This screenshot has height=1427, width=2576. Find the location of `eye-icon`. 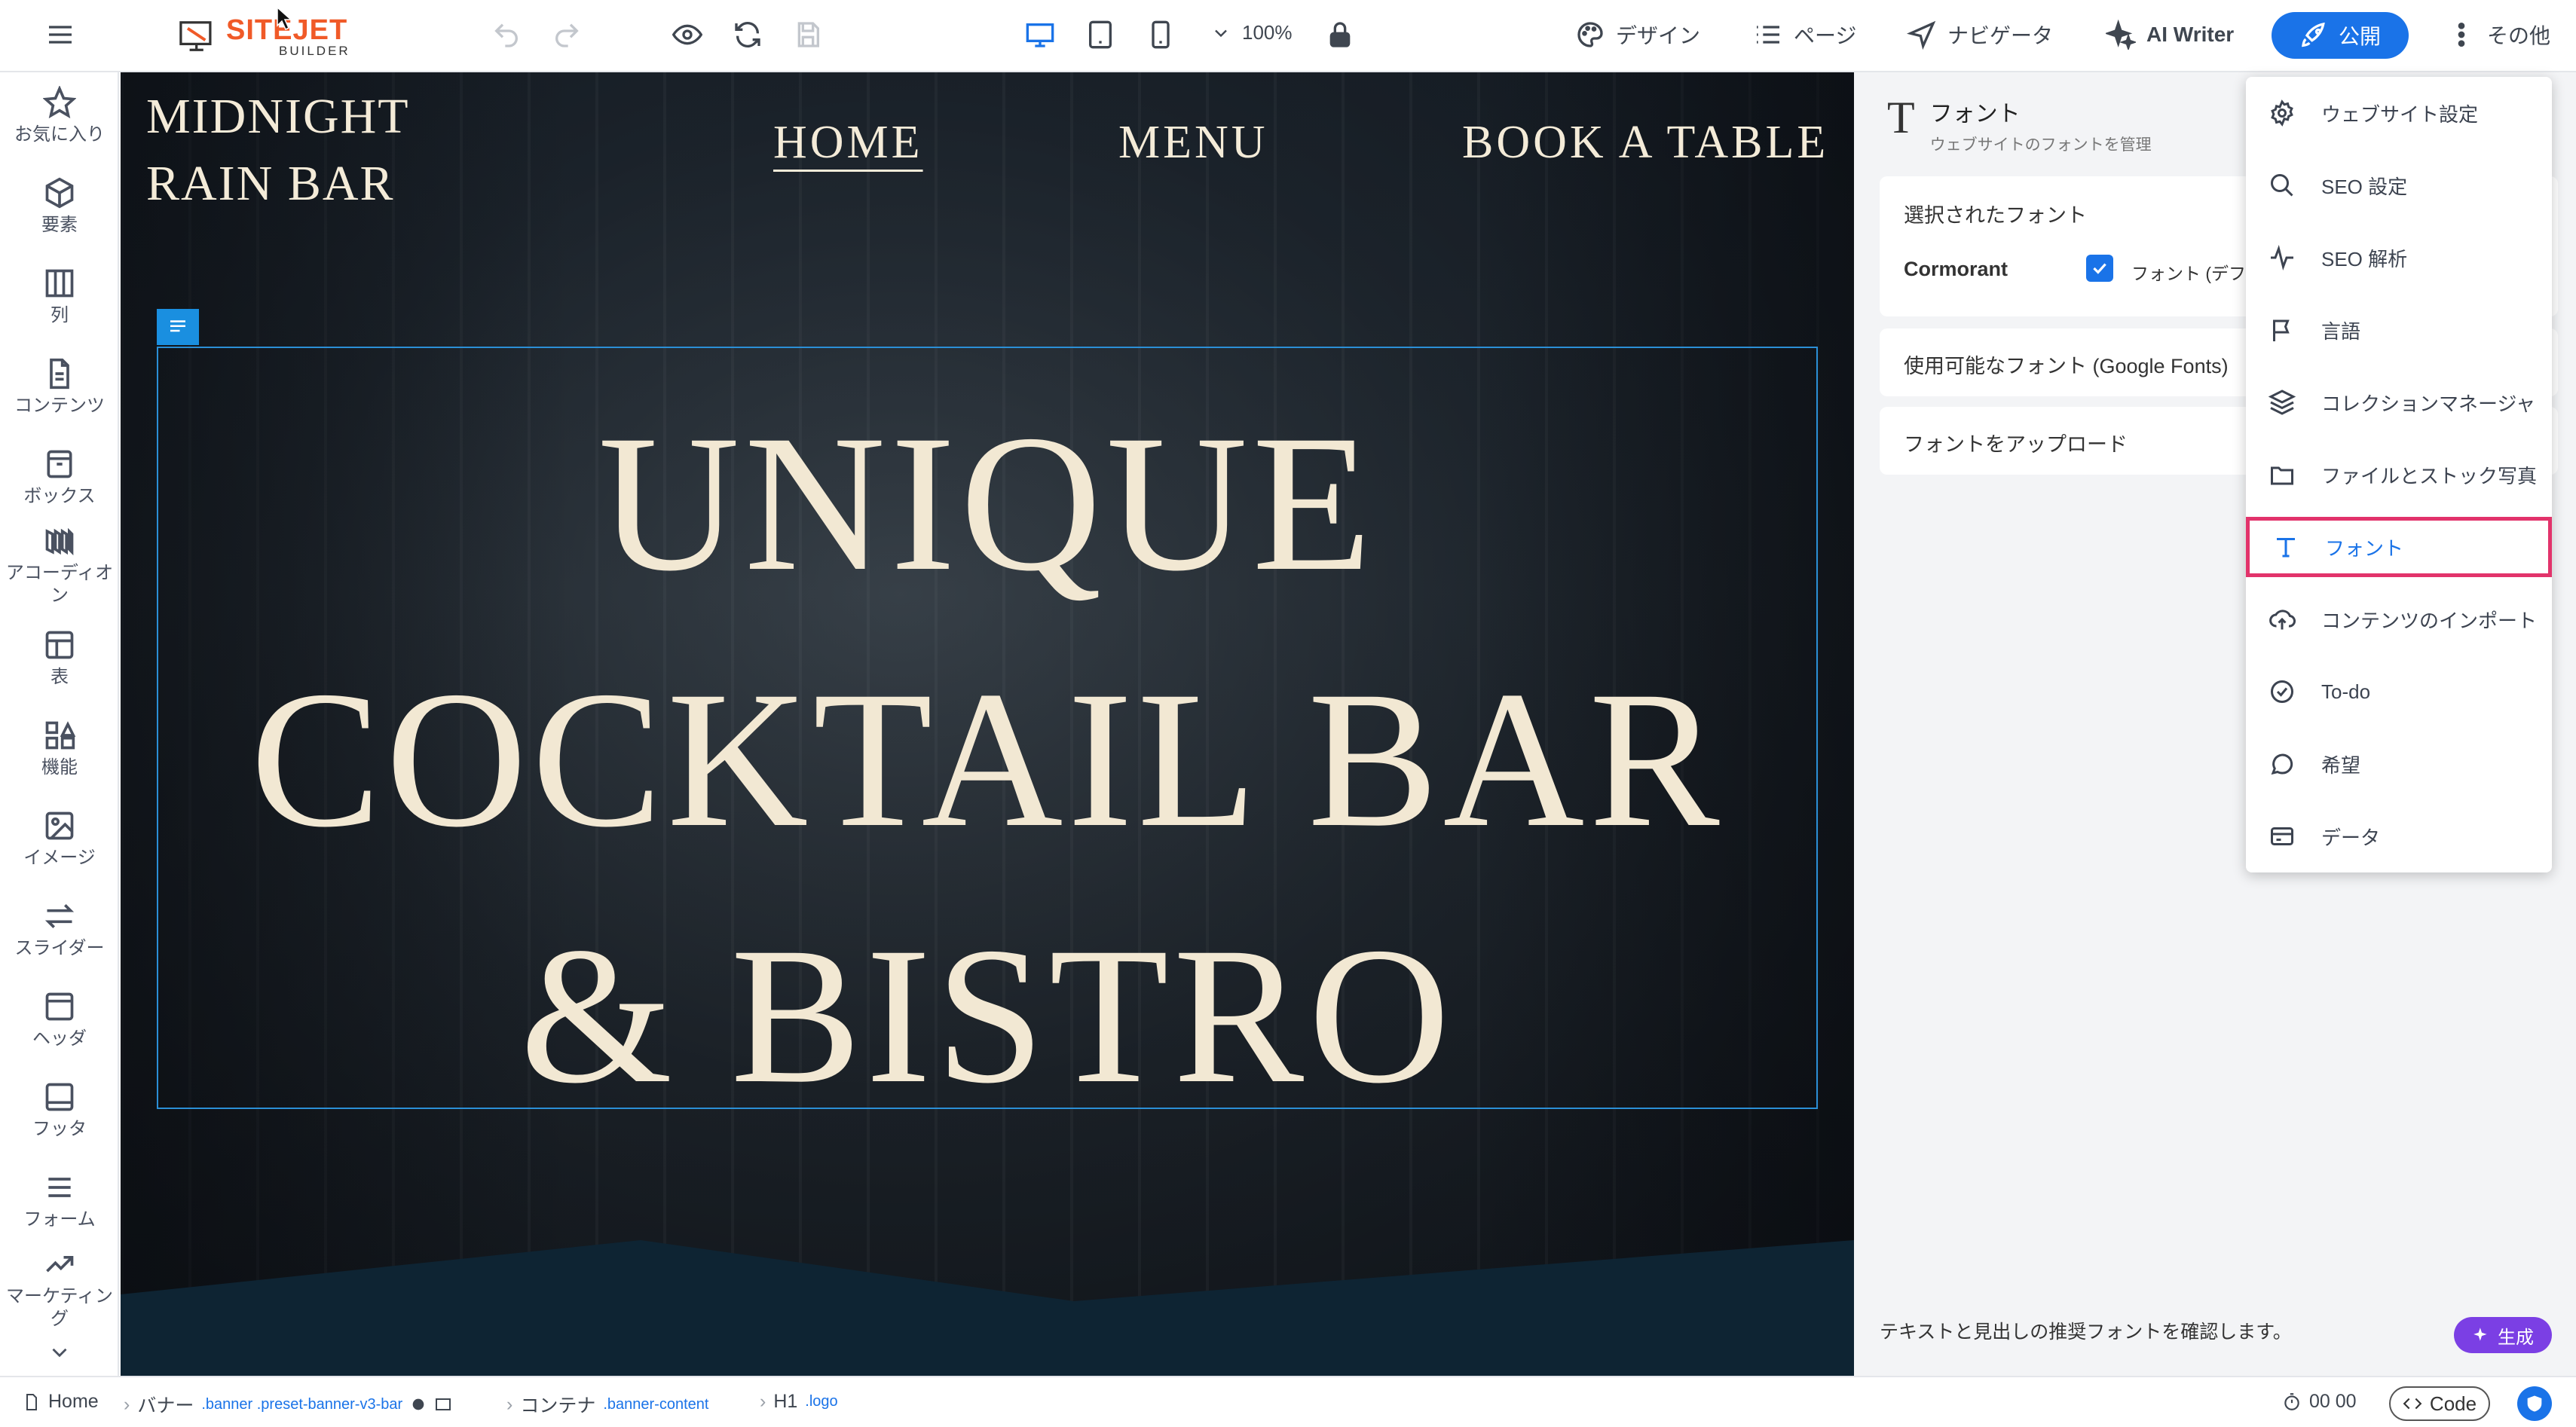

eye-icon is located at coordinates (687, 34).